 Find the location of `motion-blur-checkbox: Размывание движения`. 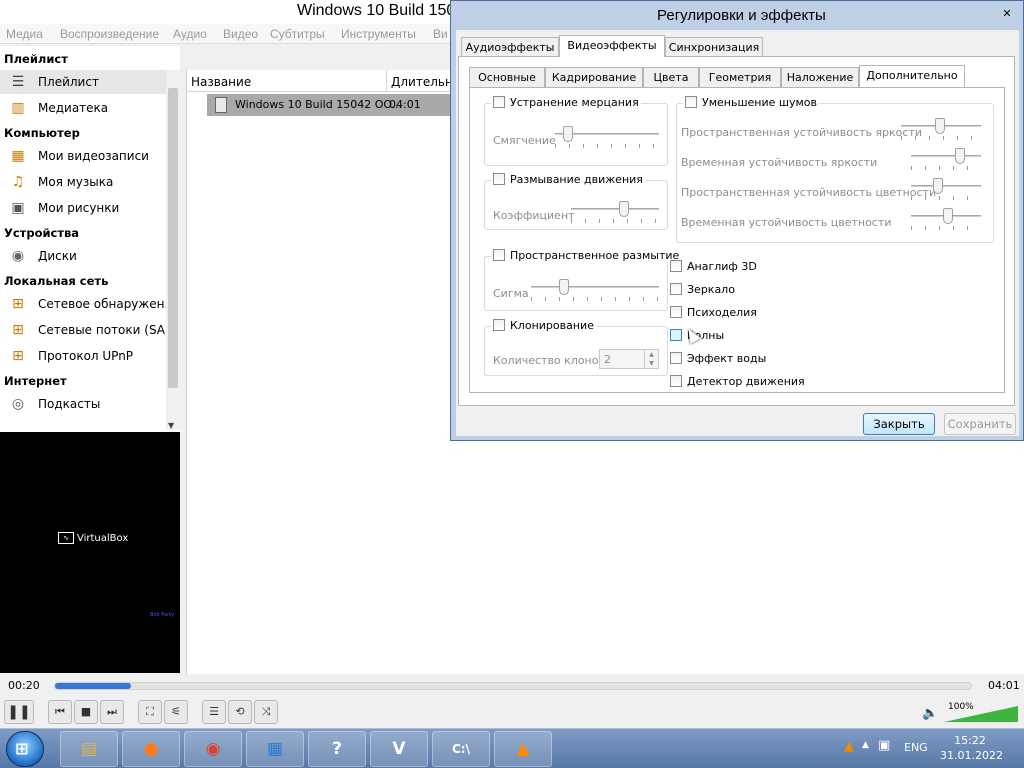

motion-blur-checkbox: Размывание движения is located at coordinates (568, 179).